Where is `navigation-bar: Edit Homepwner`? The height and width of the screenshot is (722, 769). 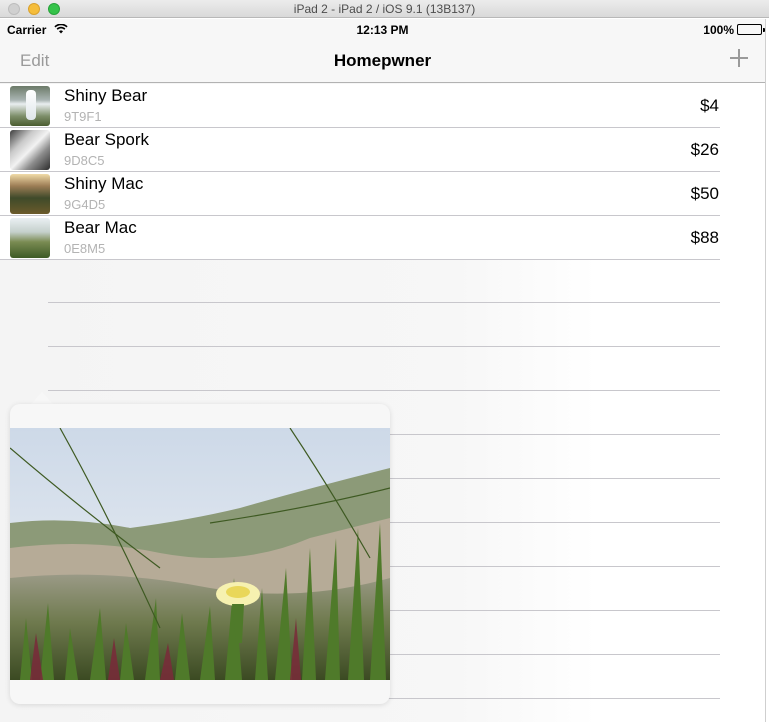
navigation-bar: Edit Homepwner is located at coordinates (382, 61).